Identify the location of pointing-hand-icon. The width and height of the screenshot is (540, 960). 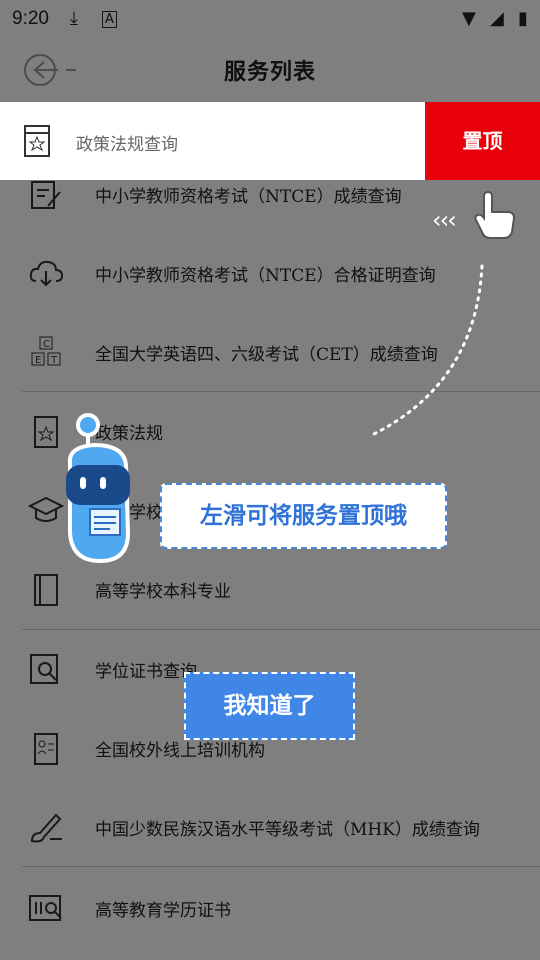
(495, 214).